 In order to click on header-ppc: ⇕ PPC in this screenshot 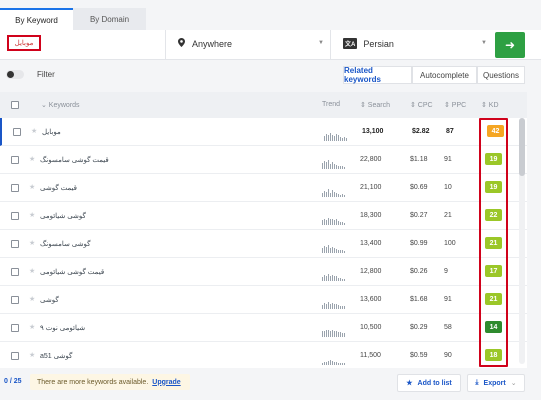, I will do `click(455, 105)`.